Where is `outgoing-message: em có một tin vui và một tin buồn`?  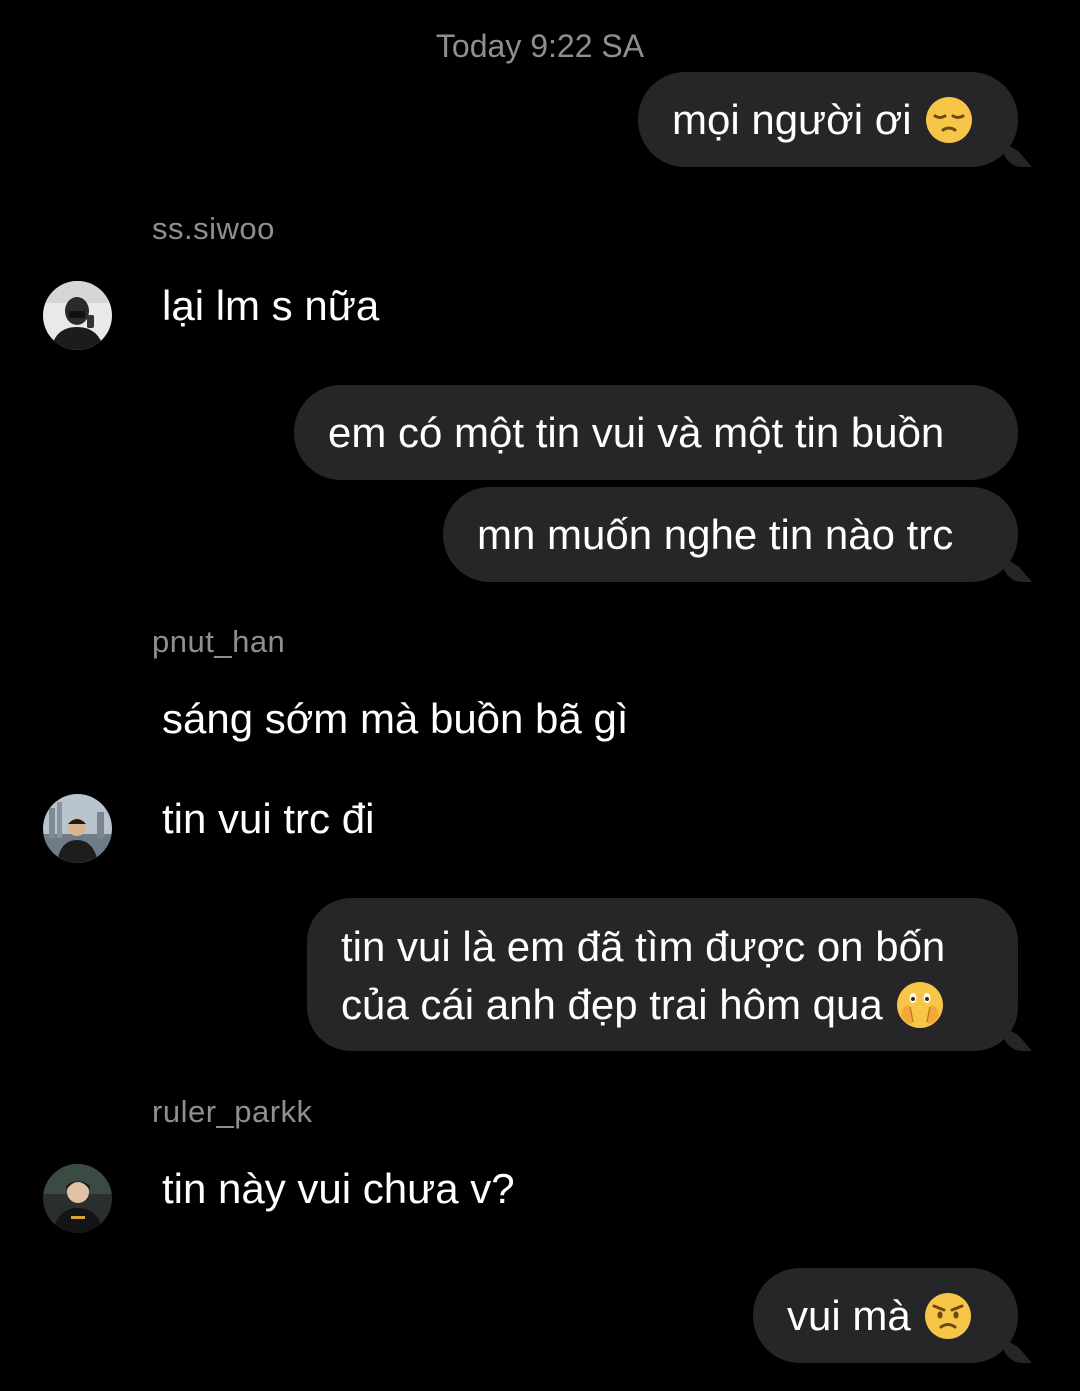 outgoing-message: em có một tin vui và một tin buồn is located at coordinates (656, 432).